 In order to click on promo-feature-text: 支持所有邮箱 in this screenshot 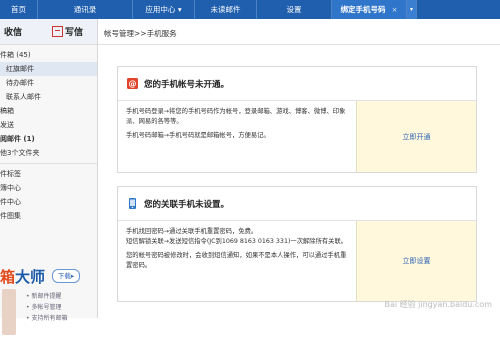, I will do `click(49, 318)`.